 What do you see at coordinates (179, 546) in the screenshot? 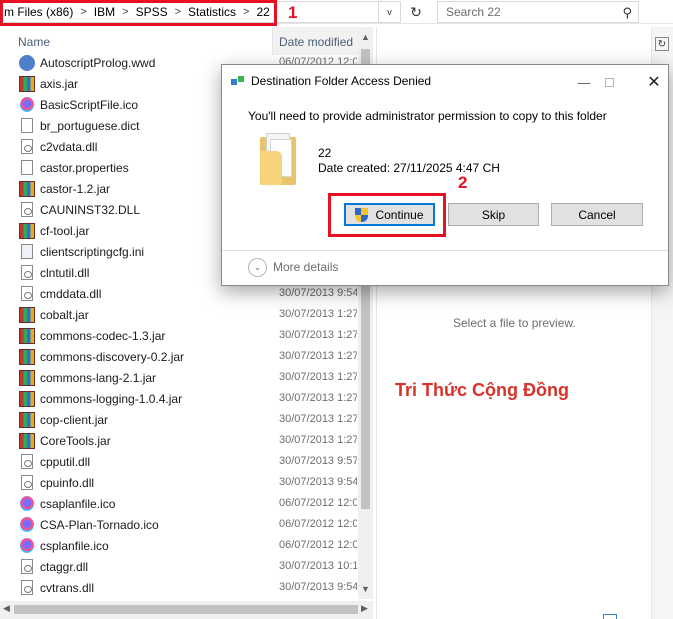
I see `file-row: csplanfile.ico 06/07/2012 12:0` at bounding box center [179, 546].